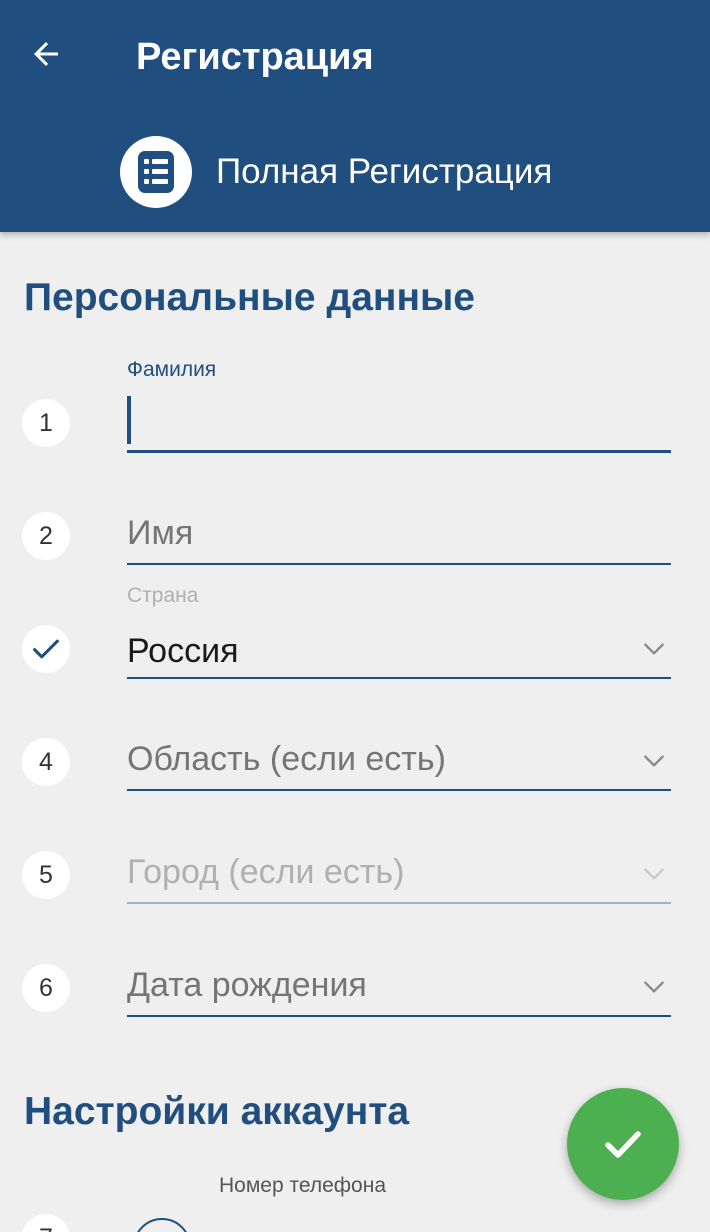  What do you see at coordinates (46, 762) in the screenshot?
I see `step-indicator-4: 4` at bounding box center [46, 762].